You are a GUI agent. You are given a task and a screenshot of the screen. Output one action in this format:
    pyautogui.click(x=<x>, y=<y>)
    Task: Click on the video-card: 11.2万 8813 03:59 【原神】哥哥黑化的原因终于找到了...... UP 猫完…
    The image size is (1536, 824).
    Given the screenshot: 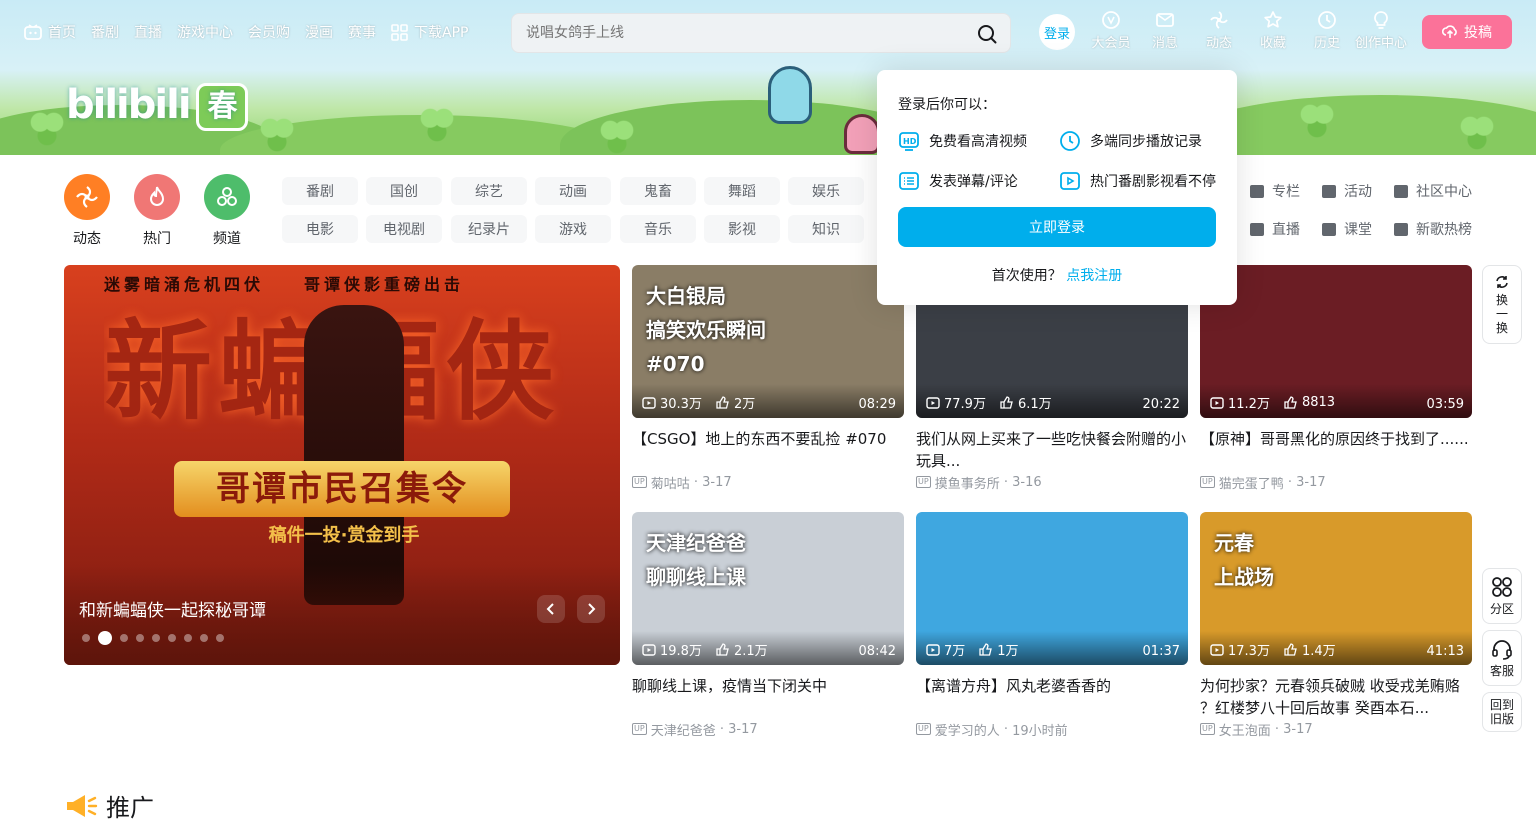 What is the action you would take?
    pyautogui.click(x=1336, y=378)
    